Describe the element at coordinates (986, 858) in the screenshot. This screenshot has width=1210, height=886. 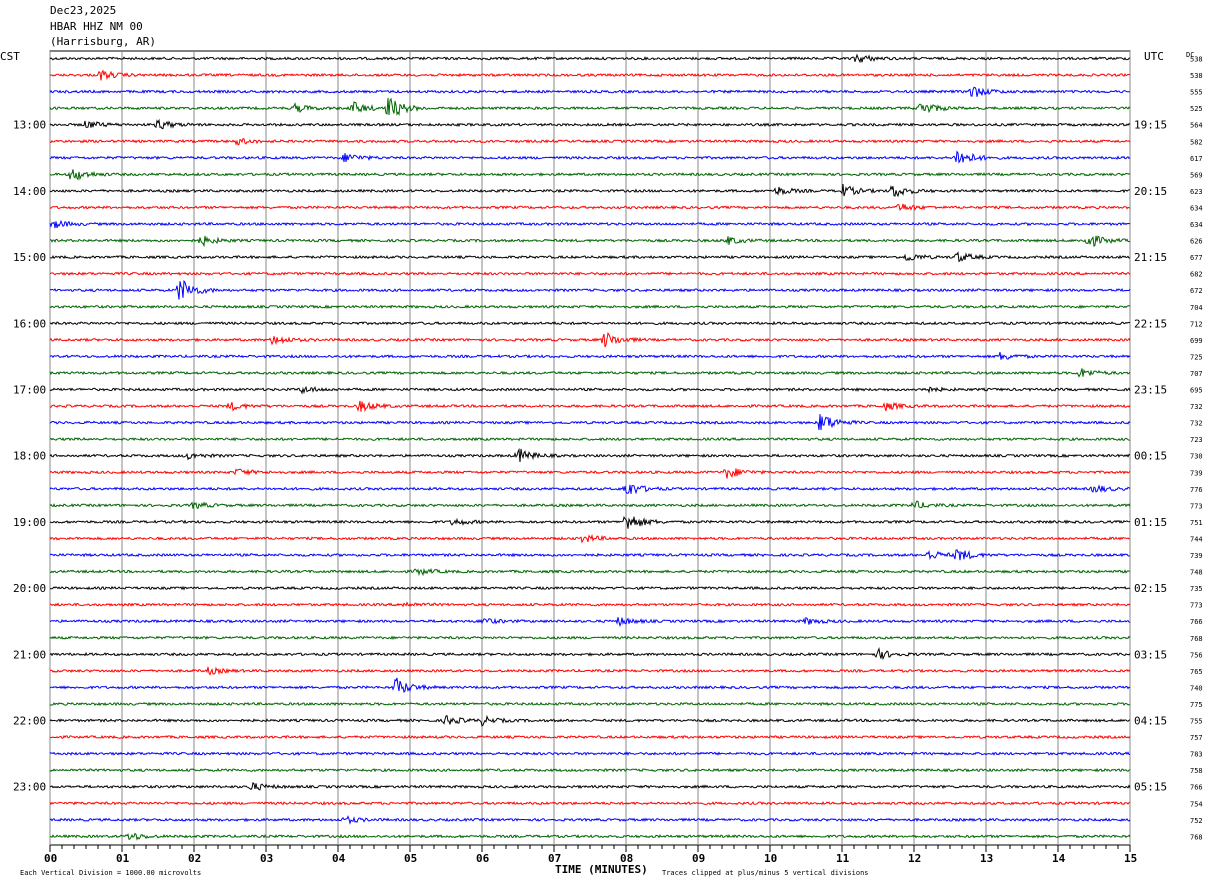
I see `x-tick-label: 13` at that location.